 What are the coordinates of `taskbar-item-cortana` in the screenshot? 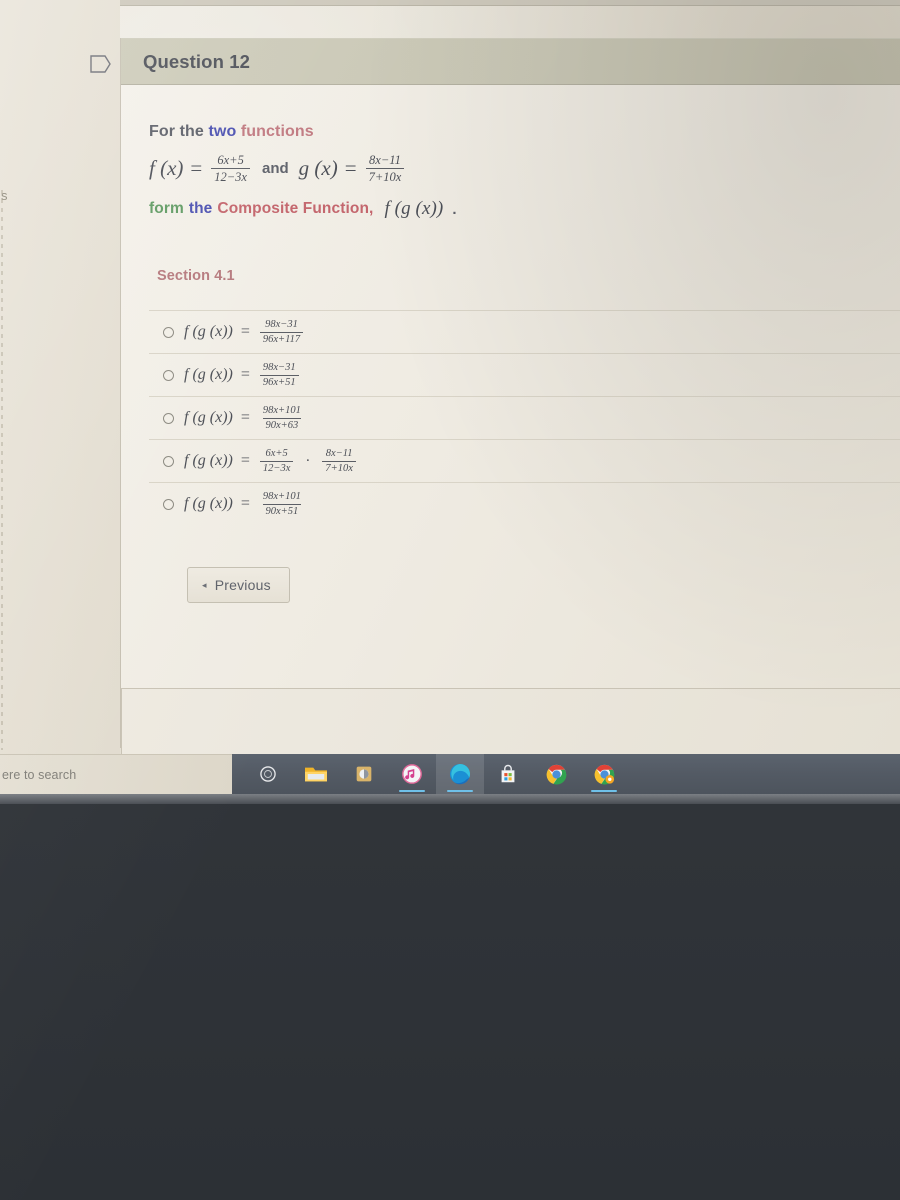 It's located at (268, 774).